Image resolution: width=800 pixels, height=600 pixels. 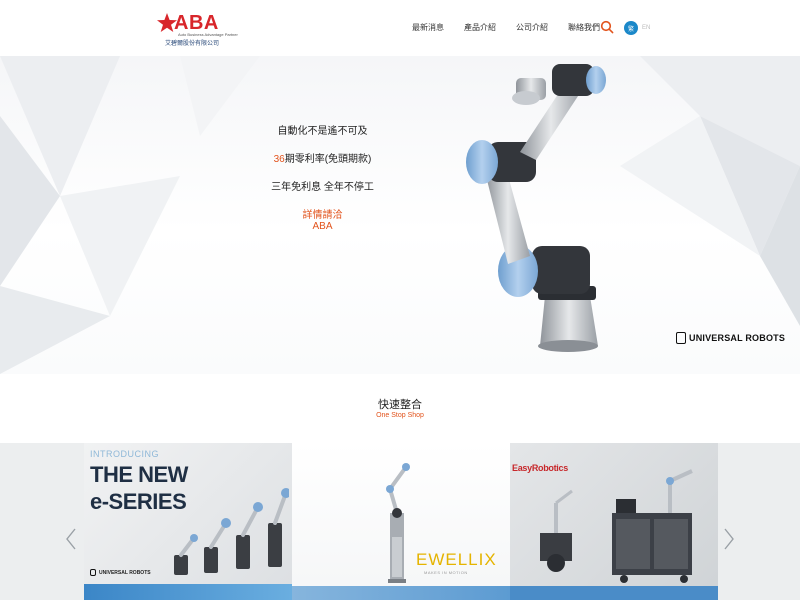 What do you see at coordinates (188, 592) in the screenshot?
I see `card1-stripe` at bounding box center [188, 592].